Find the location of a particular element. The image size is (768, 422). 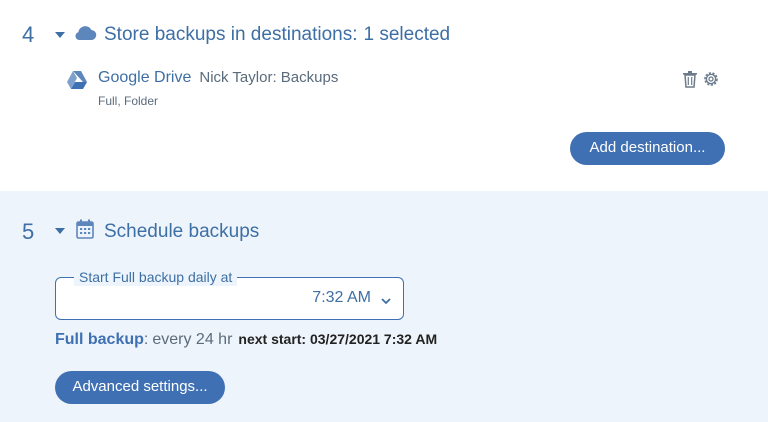

google-drive-icon is located at coordinates (77, 82).